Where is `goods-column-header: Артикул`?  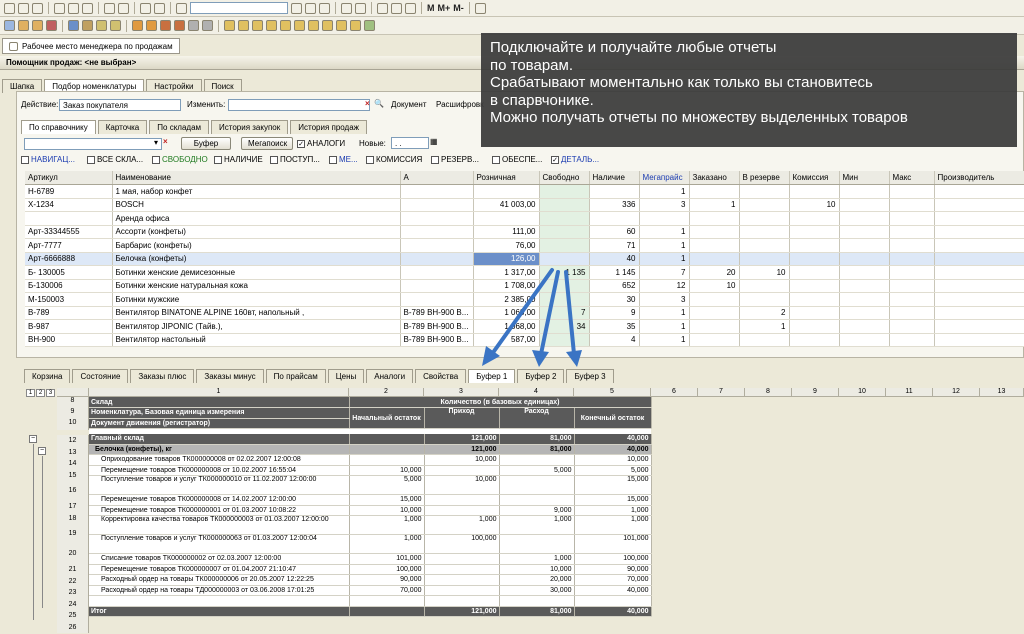 goods-column-header: Артикул is located at coordinates (69, 178).